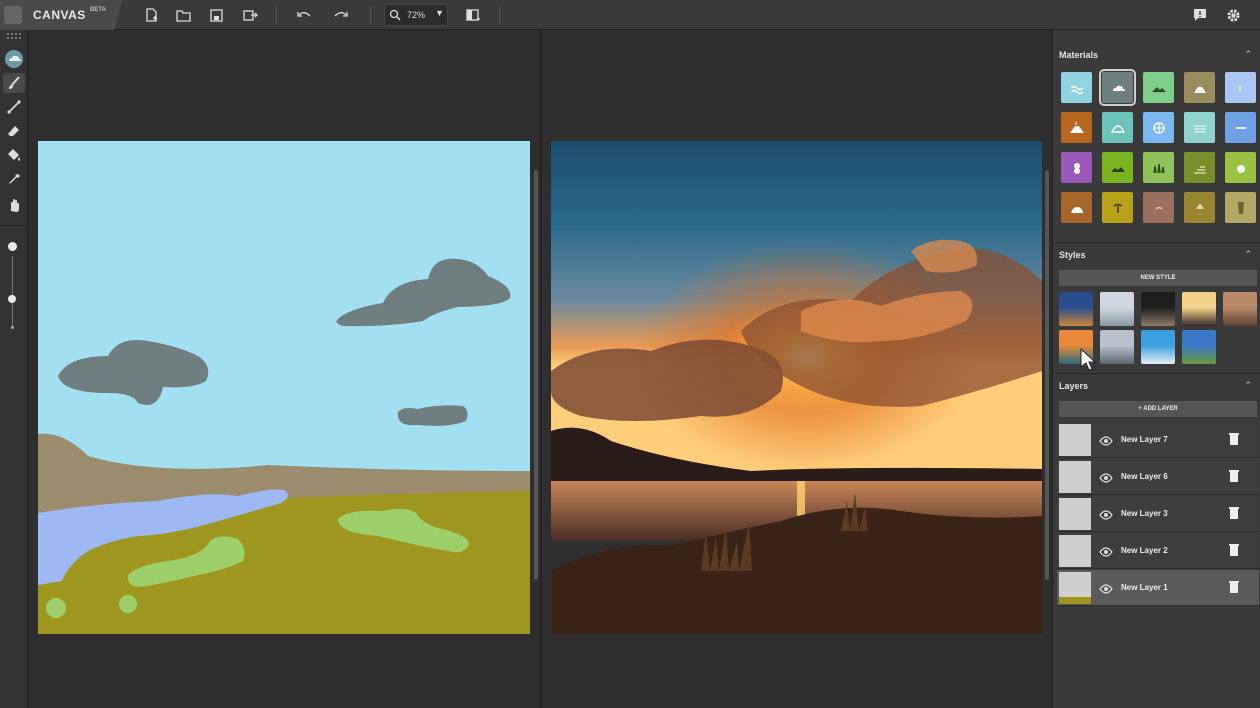 The image size is (1260, 708). Describe the element at coordinates (341, 15) in the screenshot. I see `redo-icon` at that location.